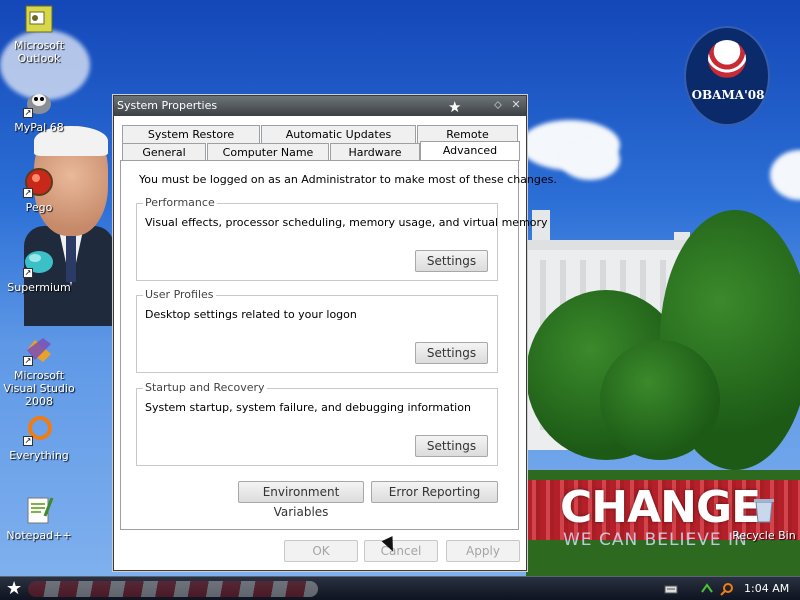  What do you see at coordinates (164, 152) in the screenshot?
I see `tab-general: General` at bounding box center [164, 152].